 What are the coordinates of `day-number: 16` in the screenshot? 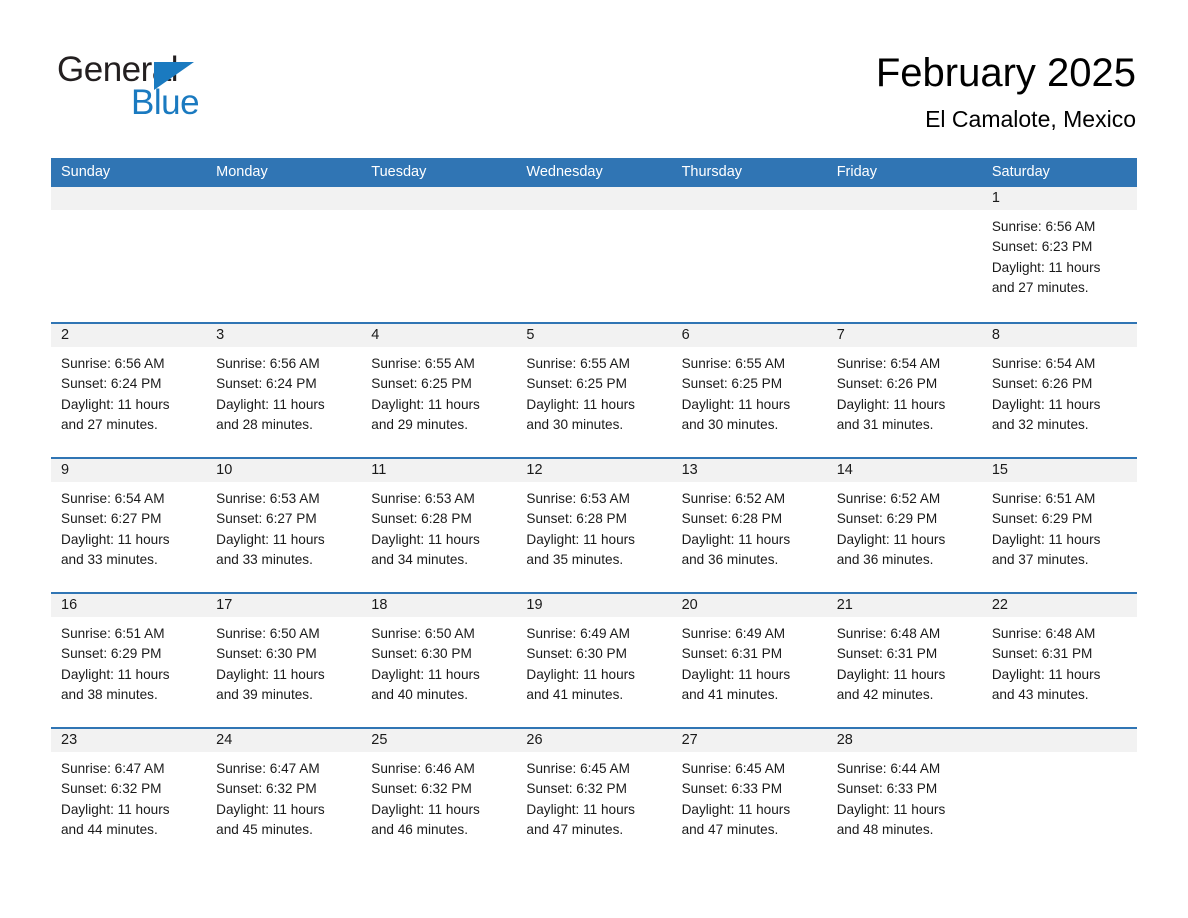 It's located at (69, 605).